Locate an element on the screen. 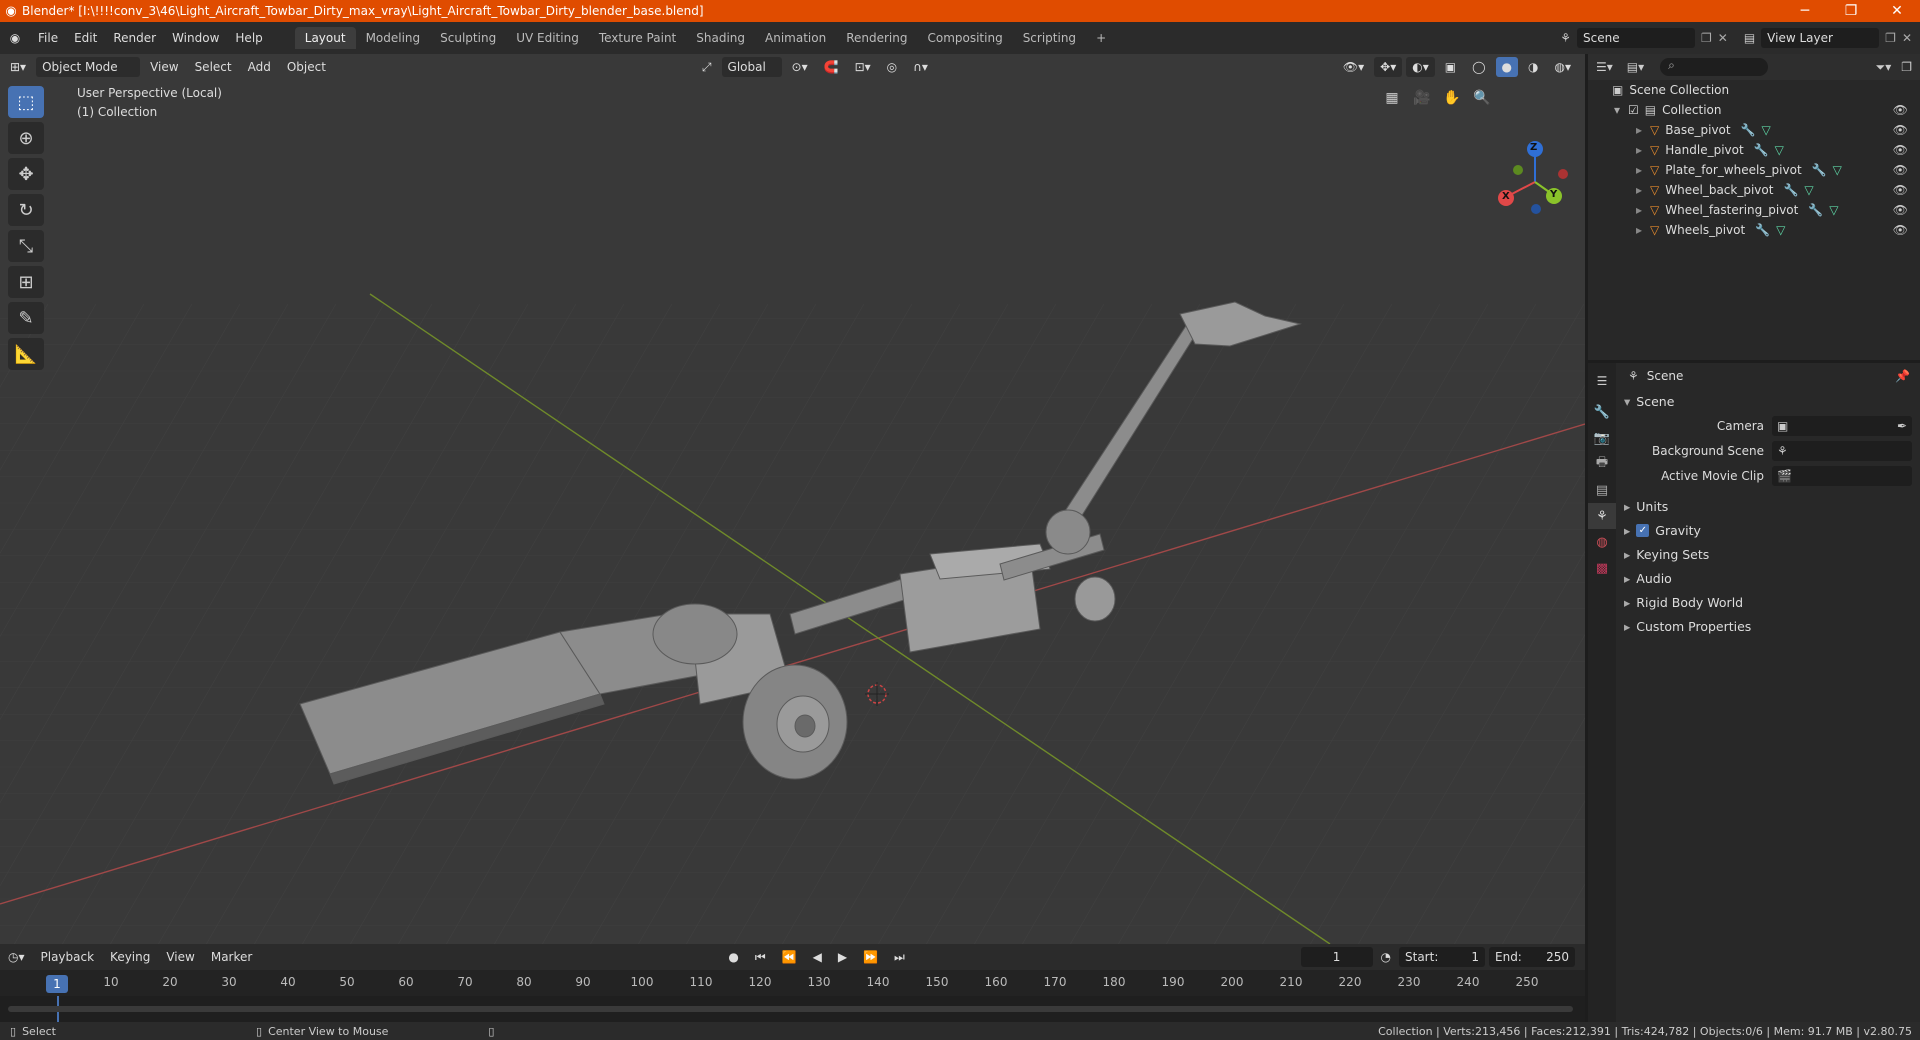 This screenshot has height=1040, width=1920. tab-scripting: Scripting is located at coordinates (1049, 38).